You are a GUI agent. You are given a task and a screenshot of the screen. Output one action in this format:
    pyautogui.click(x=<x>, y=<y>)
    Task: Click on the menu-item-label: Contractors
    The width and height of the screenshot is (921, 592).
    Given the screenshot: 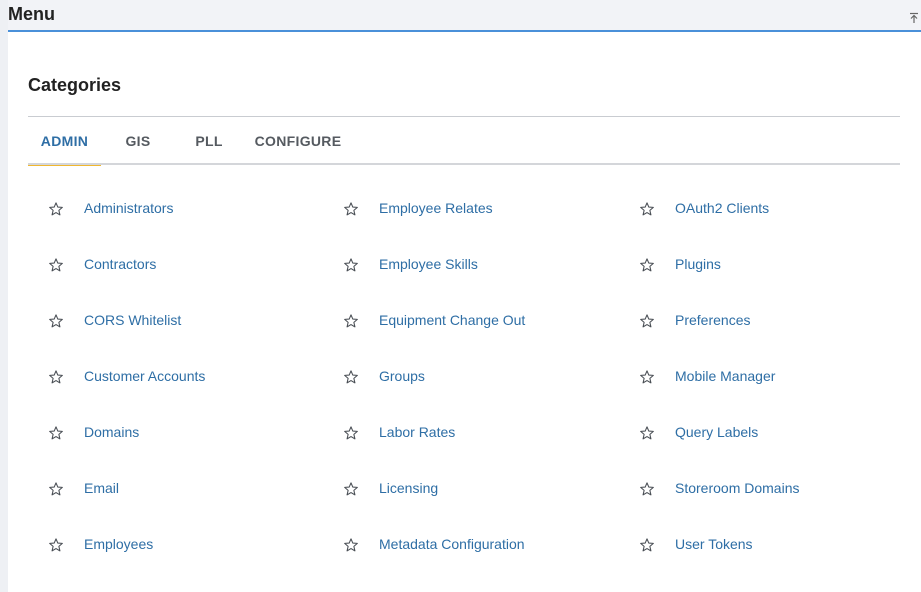 What is the action you would take?
    pyautogui.click(x=120, y=264)
    